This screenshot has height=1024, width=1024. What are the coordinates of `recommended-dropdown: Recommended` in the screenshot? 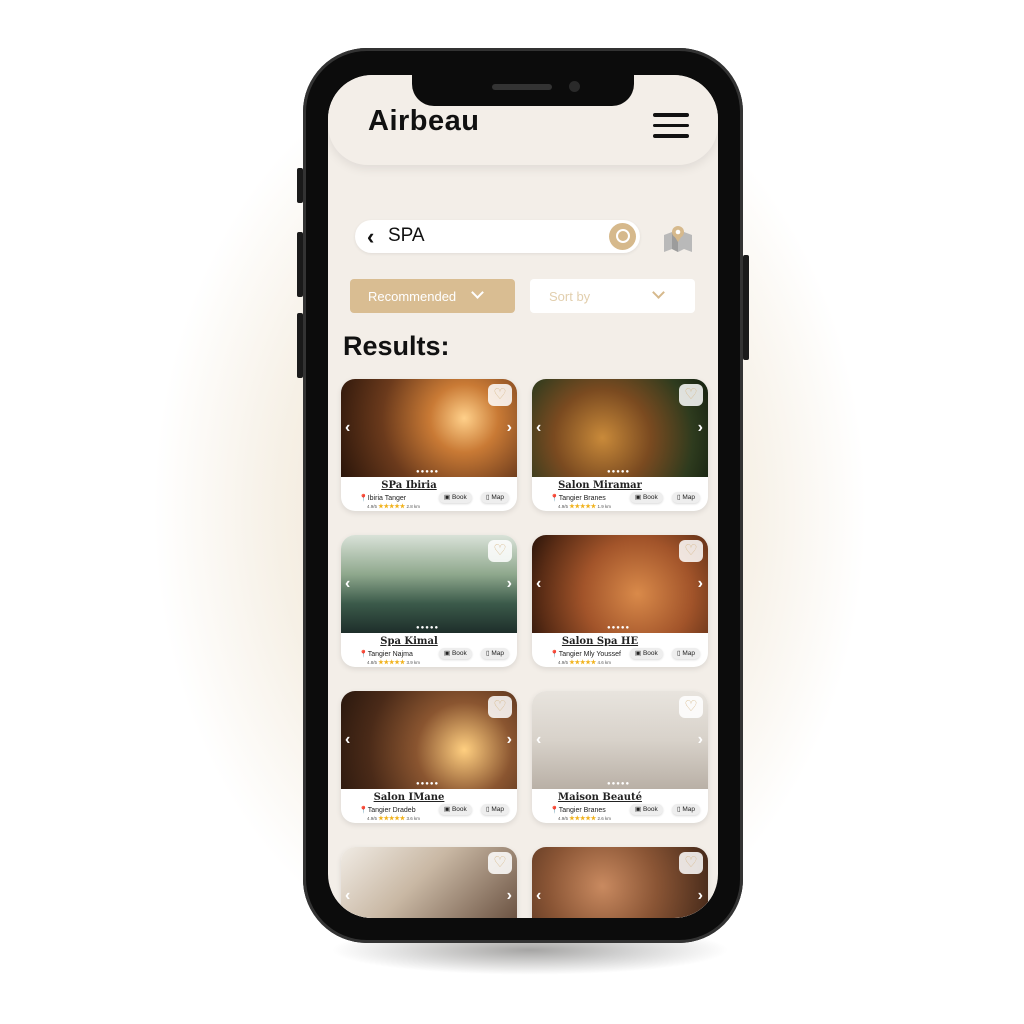 It's located at (432, 296).